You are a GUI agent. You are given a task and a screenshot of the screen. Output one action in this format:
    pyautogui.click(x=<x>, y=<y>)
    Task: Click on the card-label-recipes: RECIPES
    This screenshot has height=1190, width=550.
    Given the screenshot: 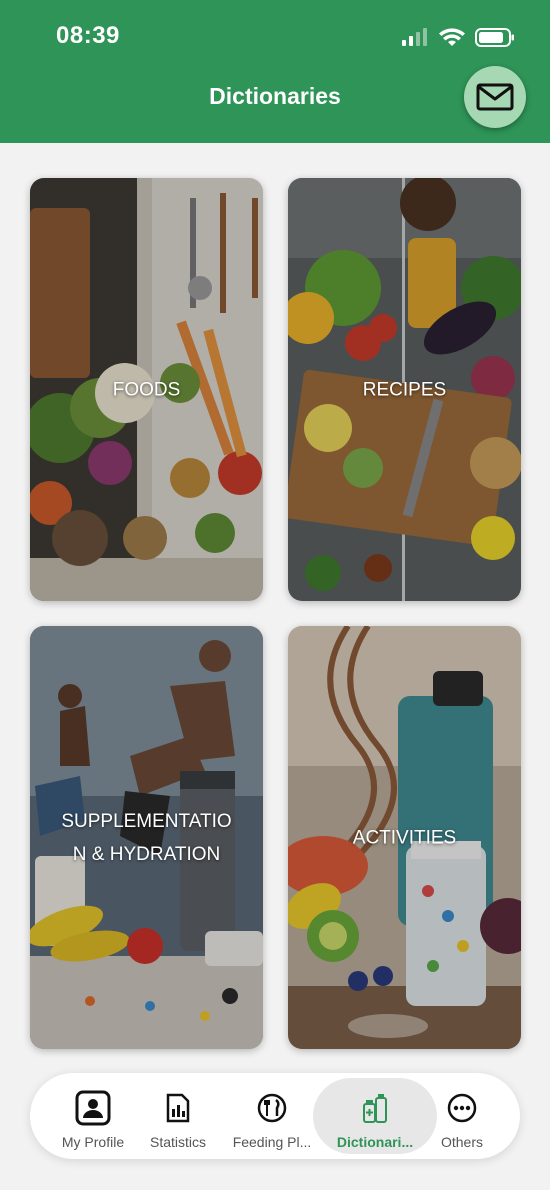 What is the action you would take?
    pyautogui.click(x=404, y=389)
    